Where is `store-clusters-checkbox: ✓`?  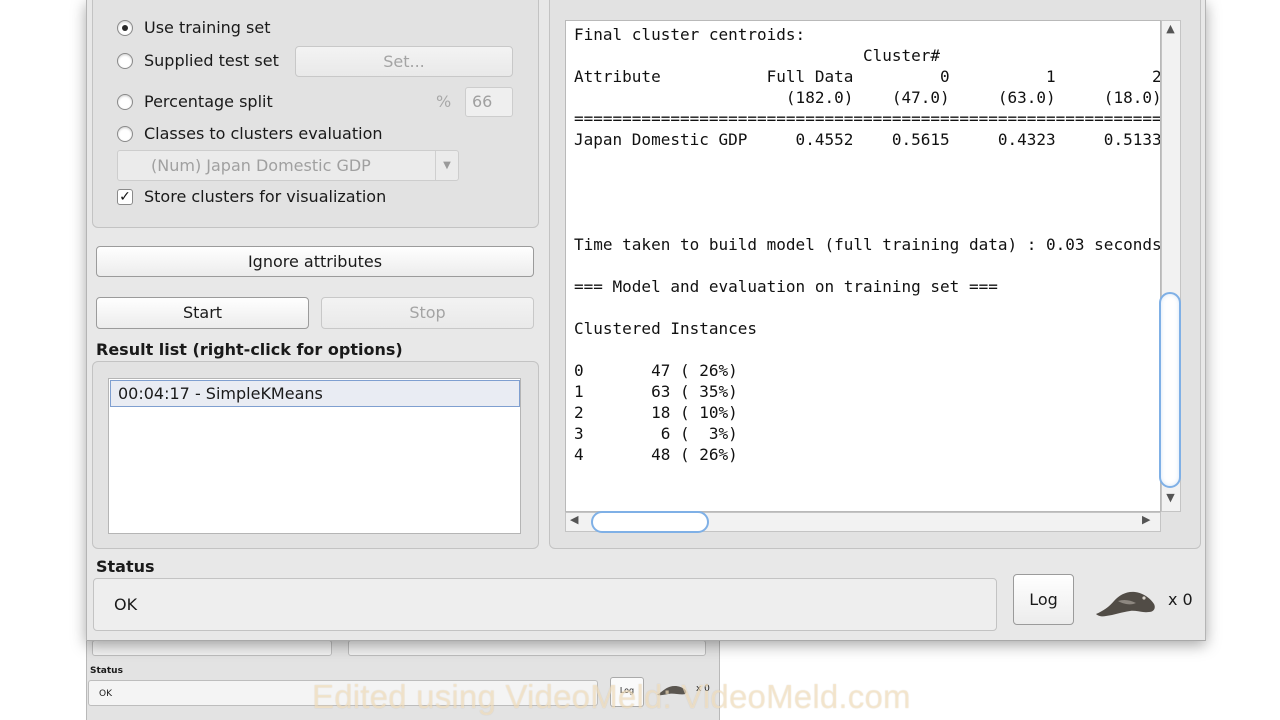
store-clusters-checkbox: ✓ is located at coordinates (125, 197).